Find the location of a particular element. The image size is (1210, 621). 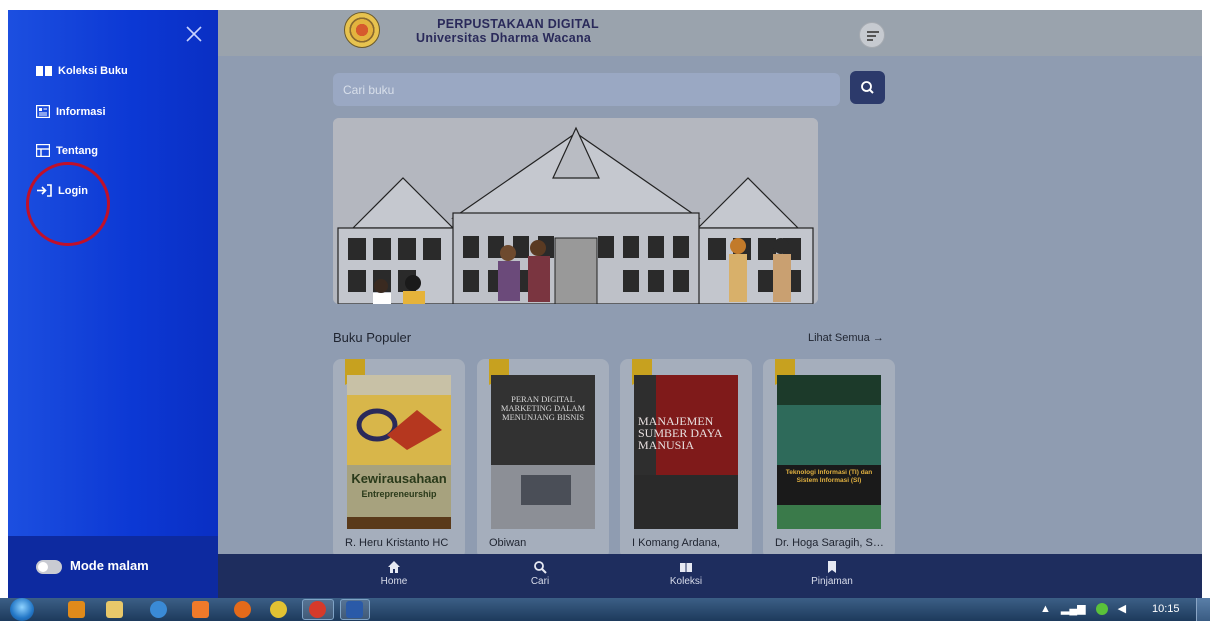

info-card-icon is located at coordinates (43, 150).